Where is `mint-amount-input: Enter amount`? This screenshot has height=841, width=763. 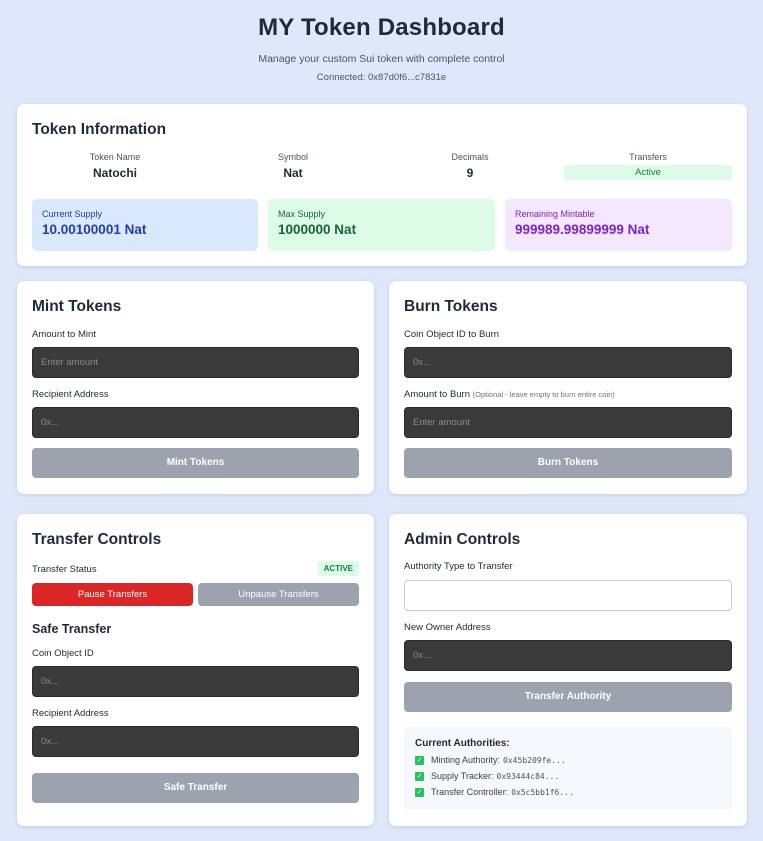
mint-amount-input: Enter amount is located at coordinates (195, 362).